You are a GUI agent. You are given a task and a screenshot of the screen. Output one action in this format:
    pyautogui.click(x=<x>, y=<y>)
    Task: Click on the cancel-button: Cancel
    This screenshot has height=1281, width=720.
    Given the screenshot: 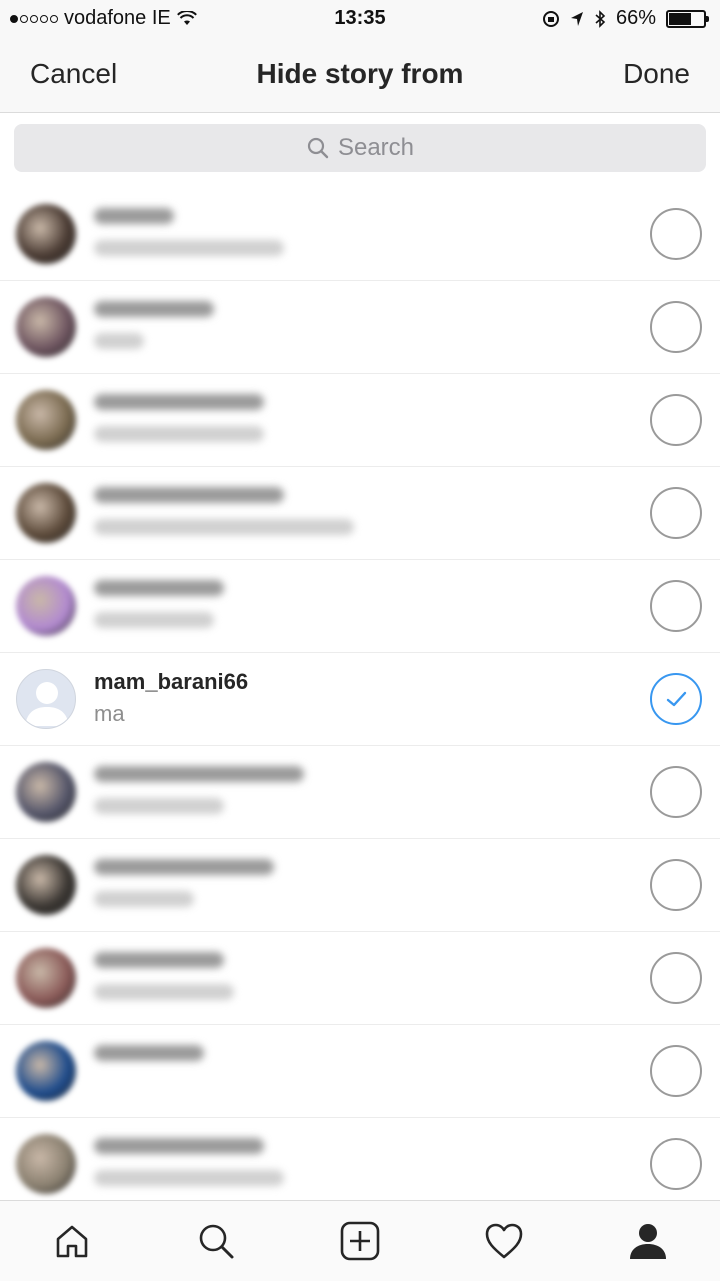 What is the action you would take?
    pyautogui.click(x=73, y=74)
    